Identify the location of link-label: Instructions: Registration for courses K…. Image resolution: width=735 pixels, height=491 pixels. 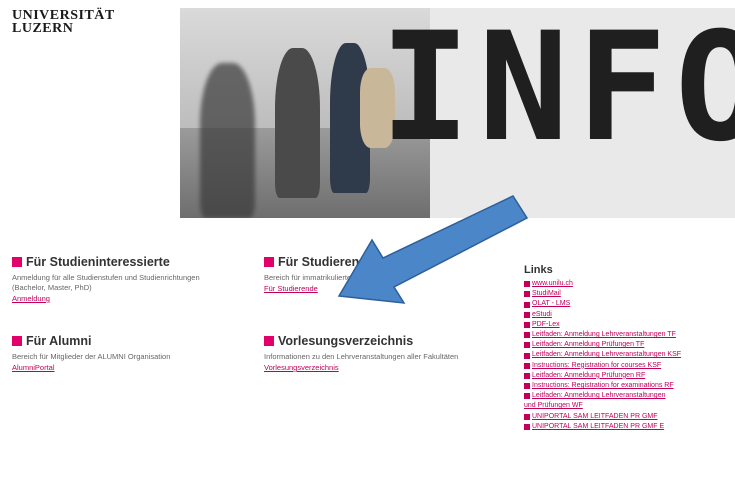
(597, 365).